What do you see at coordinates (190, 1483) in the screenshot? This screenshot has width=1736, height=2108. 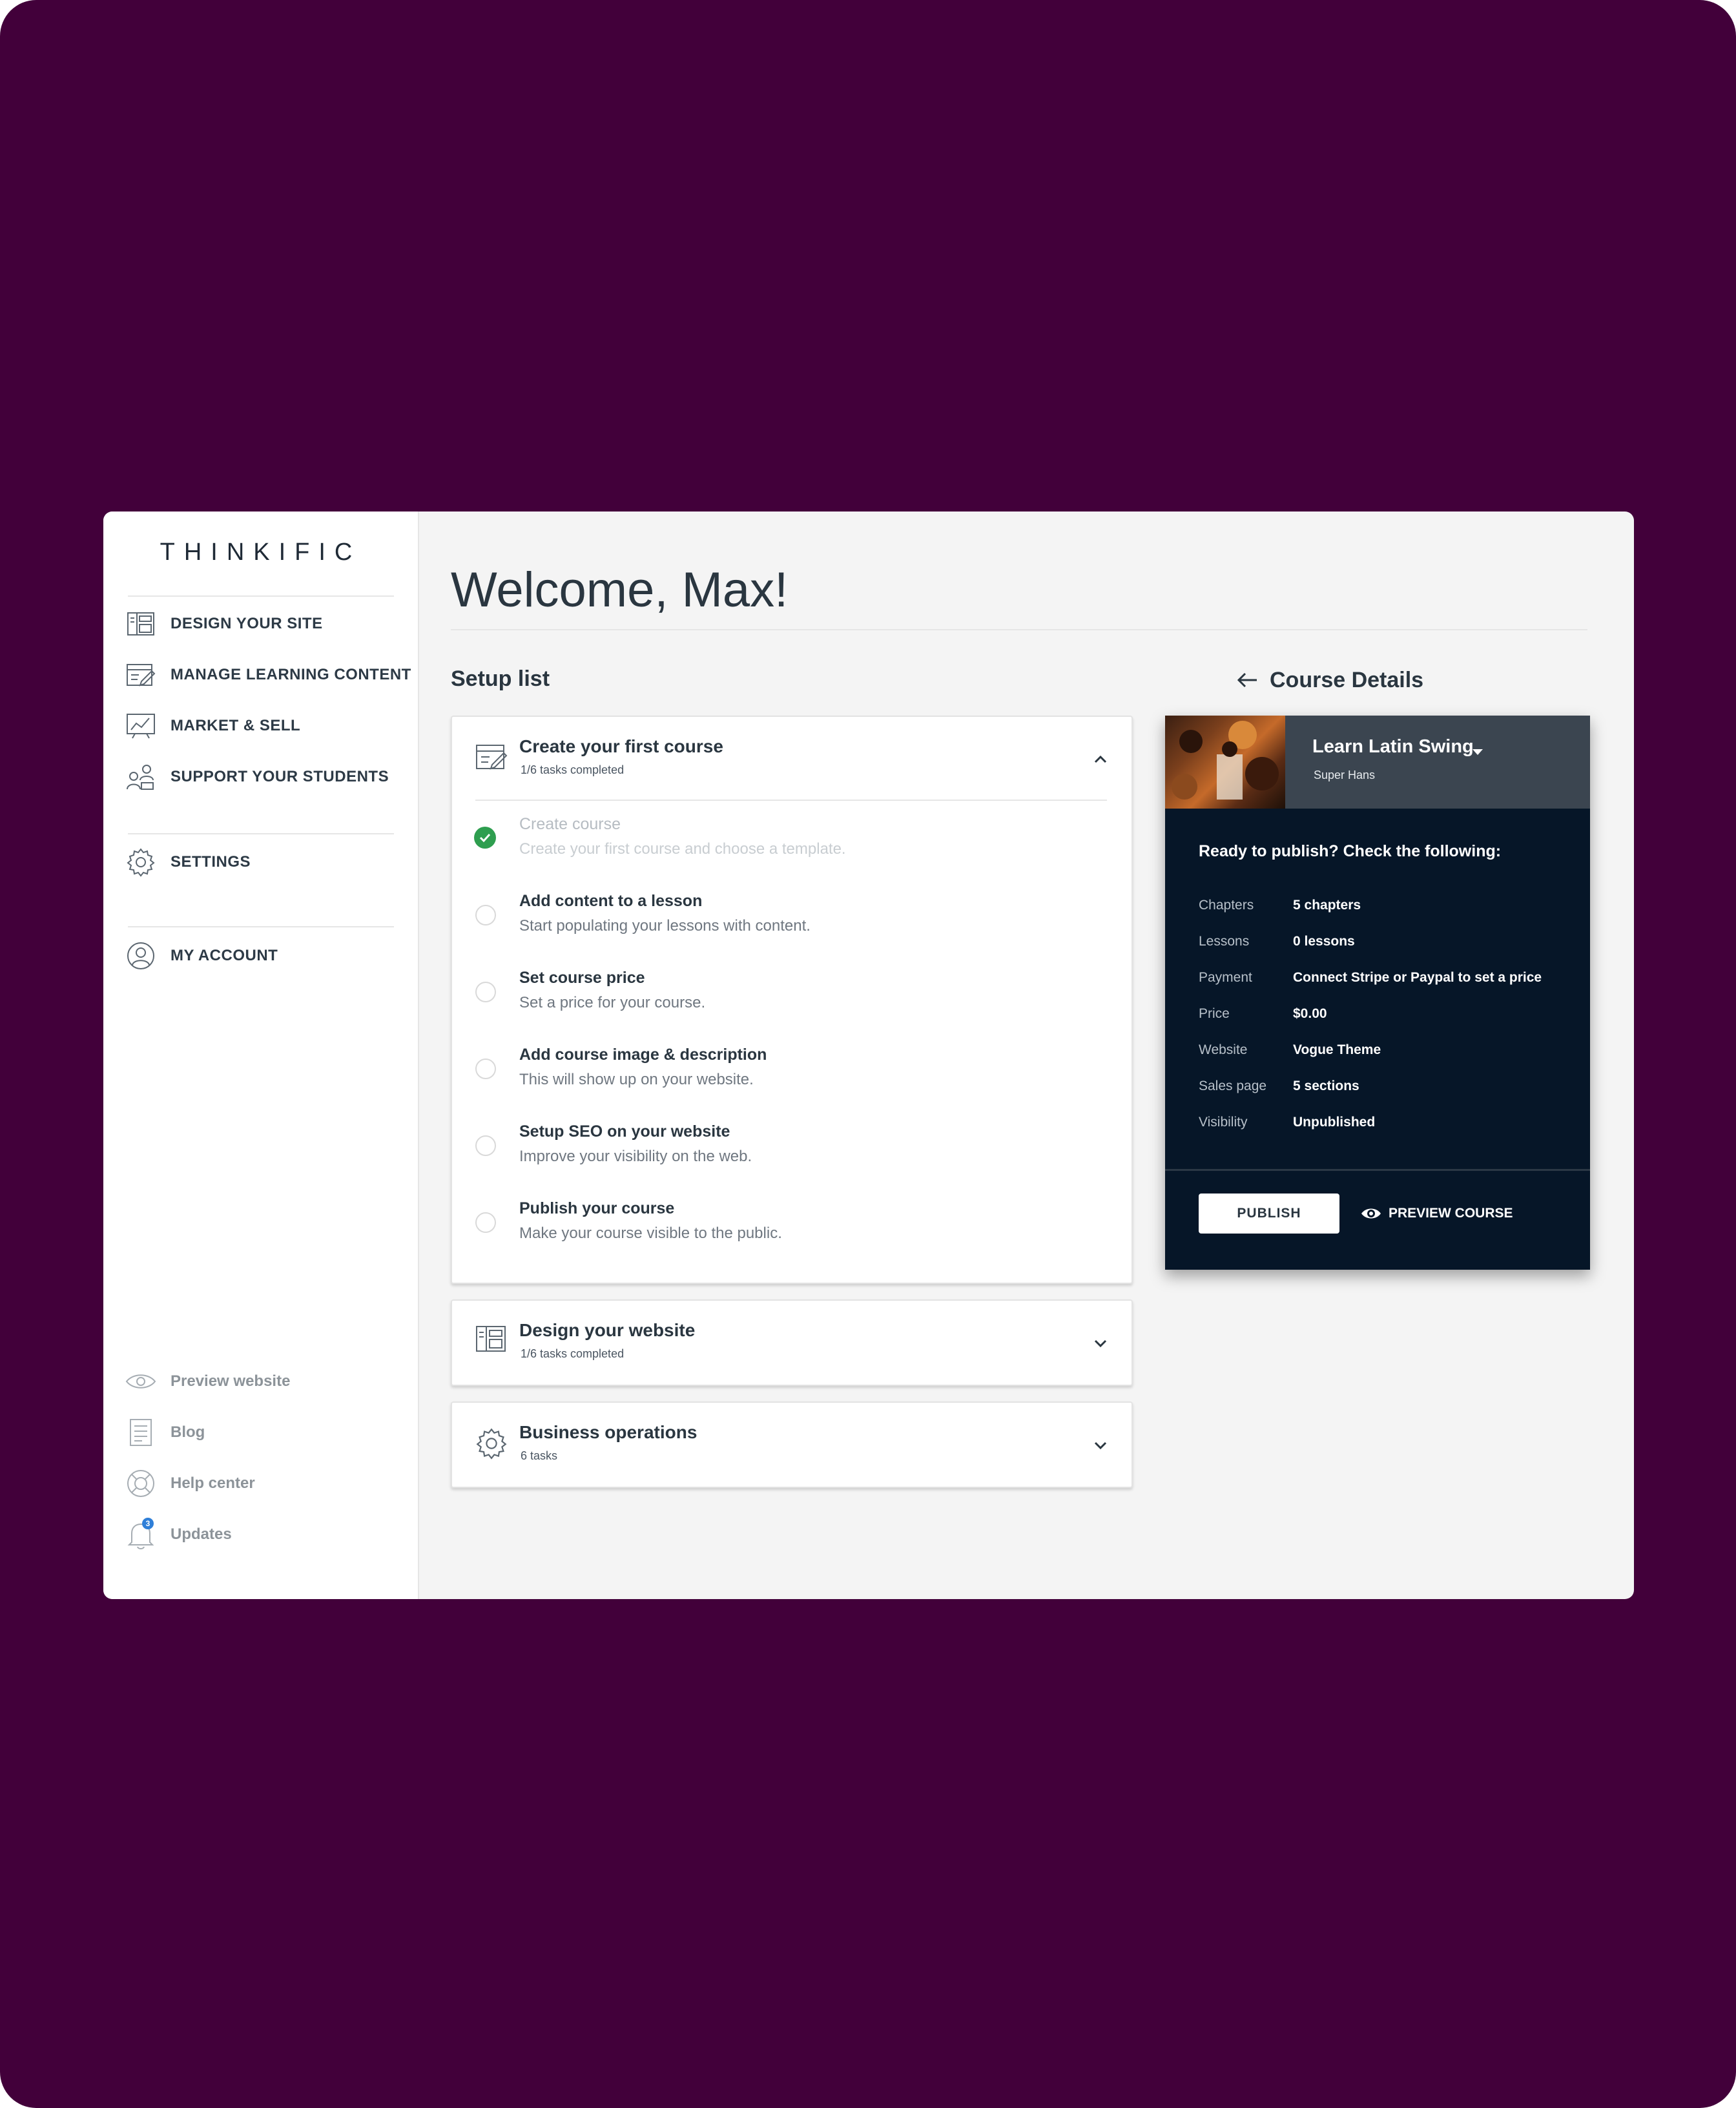 I see `help-center-link: Help center` at bounding box center [190, 1483].